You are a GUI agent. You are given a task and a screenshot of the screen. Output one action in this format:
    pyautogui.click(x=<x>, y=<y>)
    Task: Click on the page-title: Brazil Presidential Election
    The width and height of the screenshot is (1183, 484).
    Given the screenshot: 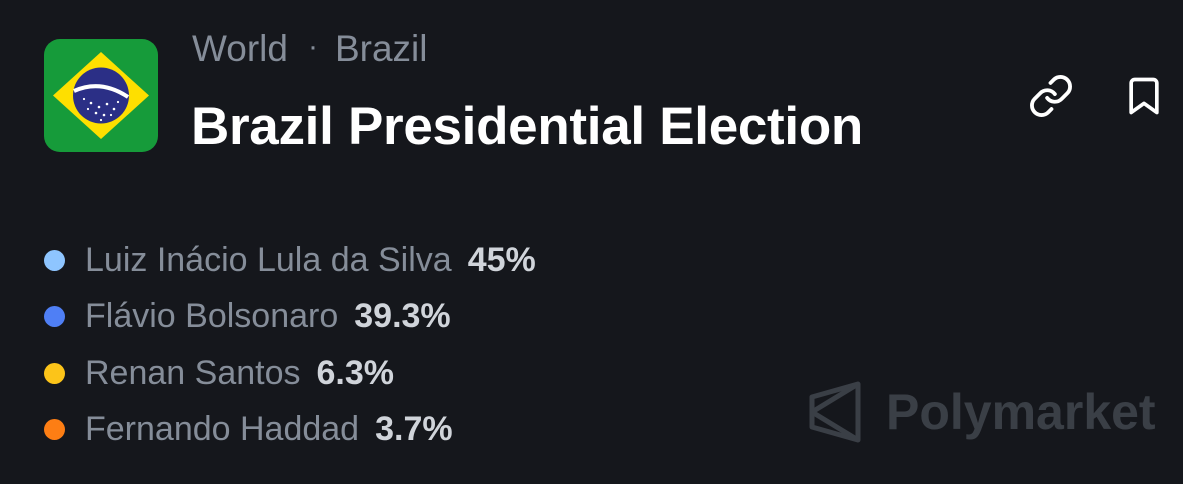 What is the action you would take?
    pyautogui.click(x=527, y=126)
    